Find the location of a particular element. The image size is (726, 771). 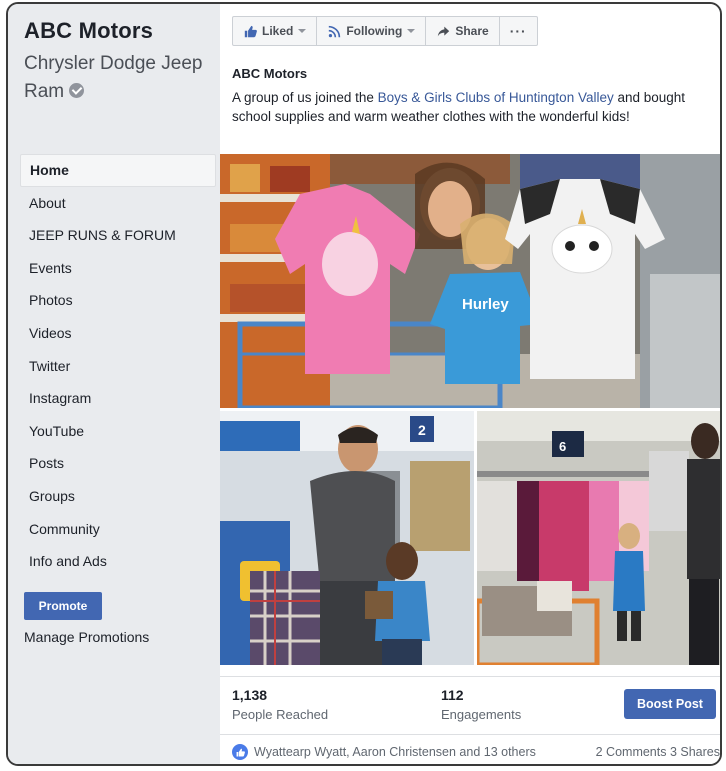

following-button: Following is located at coordinates (372, 31).